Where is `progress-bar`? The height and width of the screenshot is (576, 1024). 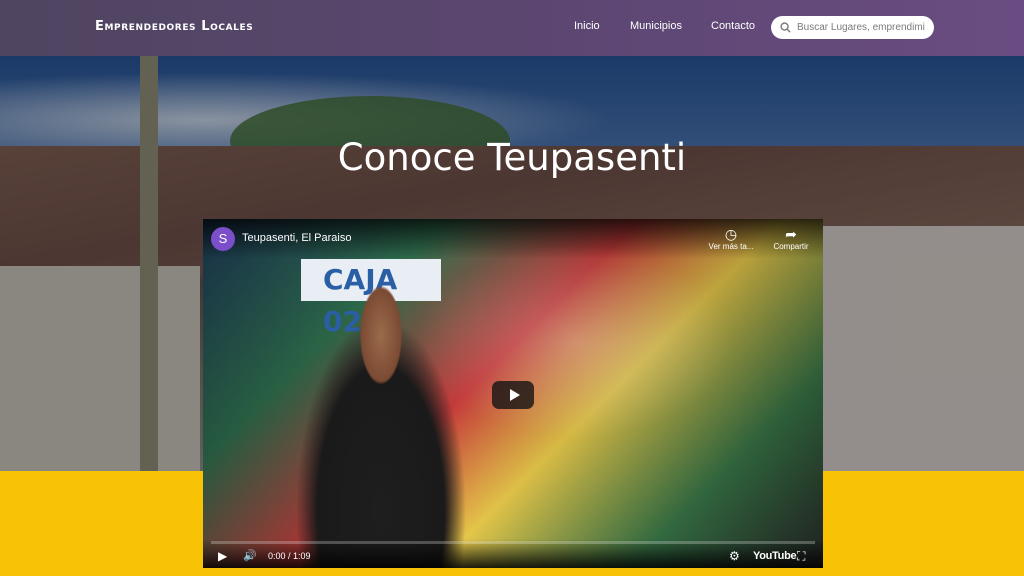
progress-bar is located at coordinates (513, 542).